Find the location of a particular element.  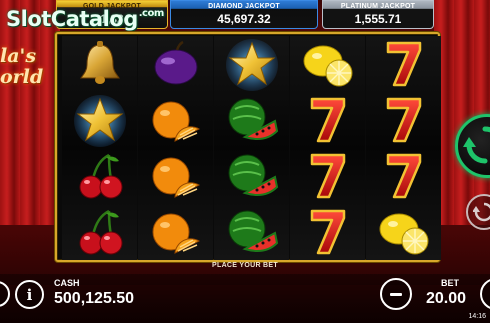

watermark-logo: SlotCatalog.com is located at coordinates (85, 19).